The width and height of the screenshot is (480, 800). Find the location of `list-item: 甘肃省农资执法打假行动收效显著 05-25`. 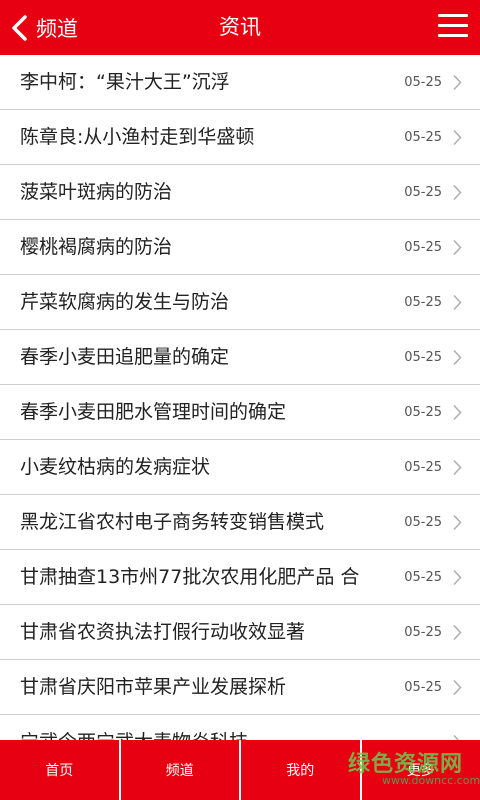

list-item: 甘肃省农资执法打假行动收效显著 05-25 is located at coordinates (240, 632).